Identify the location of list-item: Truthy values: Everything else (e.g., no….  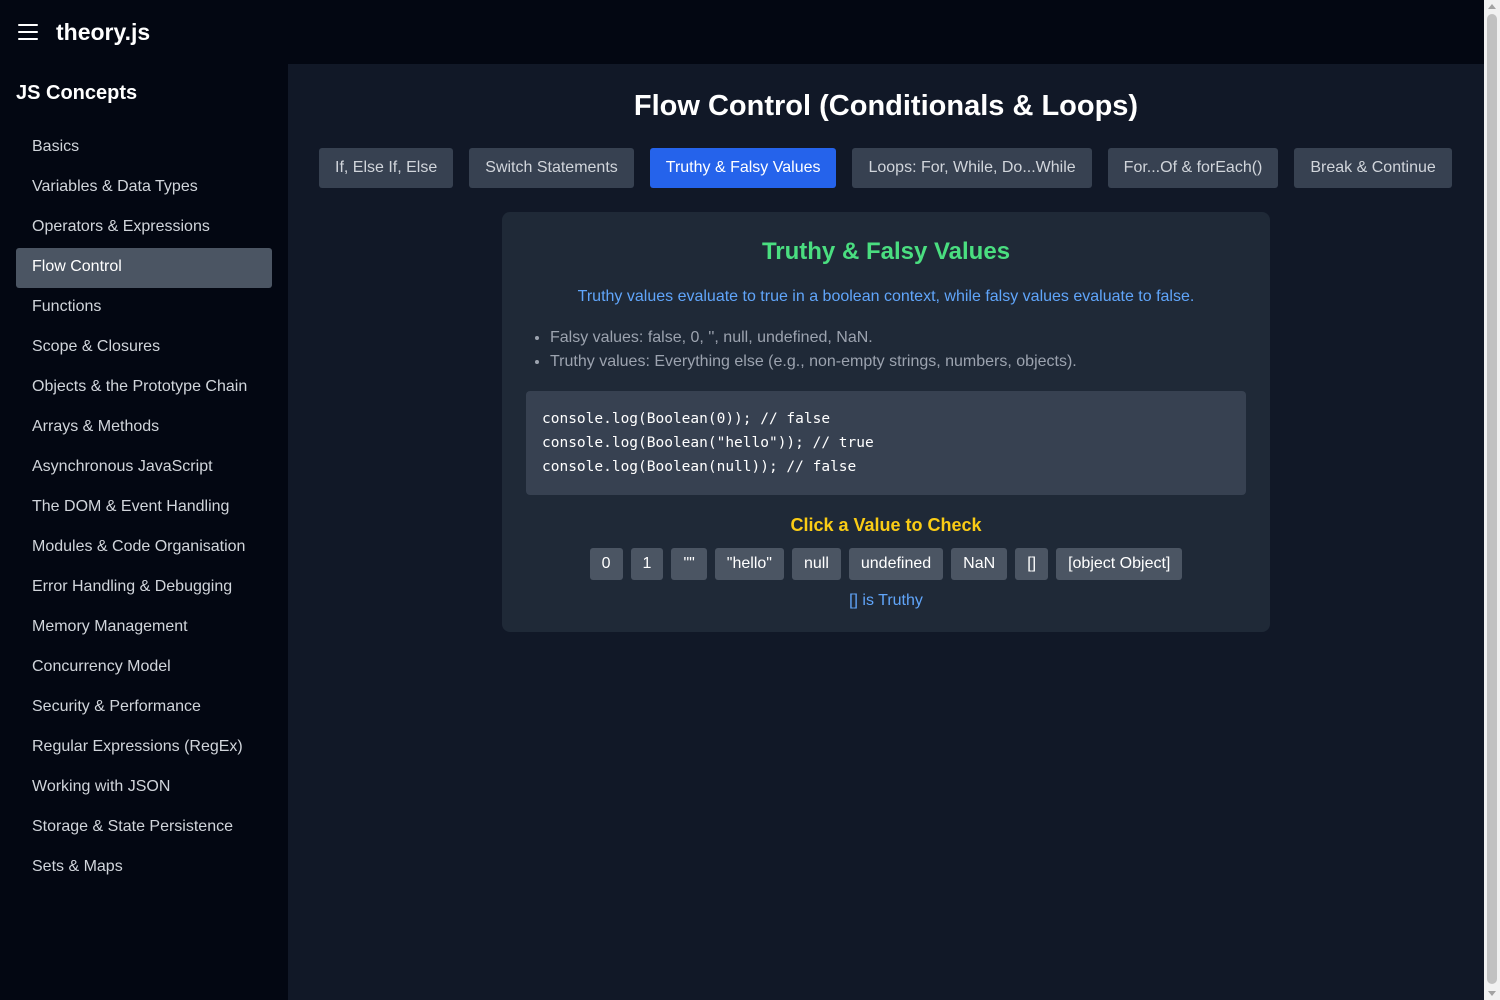
(898, 362).